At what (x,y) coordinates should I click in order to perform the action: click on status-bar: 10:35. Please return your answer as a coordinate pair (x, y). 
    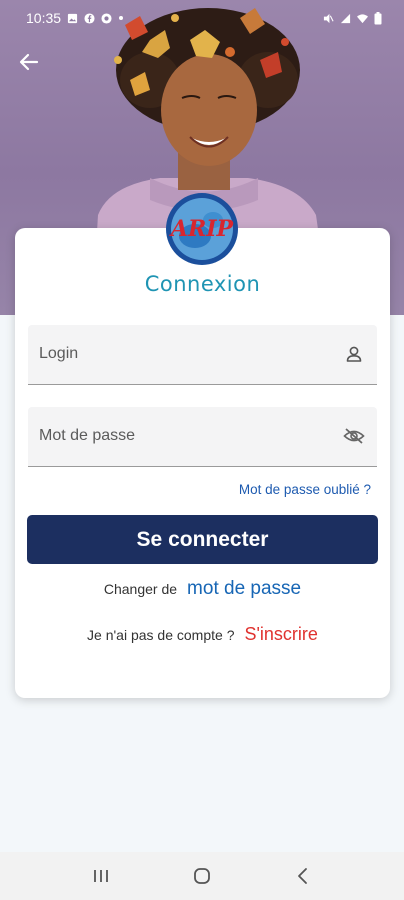
    Looking at the image, I should click on (202, 18).